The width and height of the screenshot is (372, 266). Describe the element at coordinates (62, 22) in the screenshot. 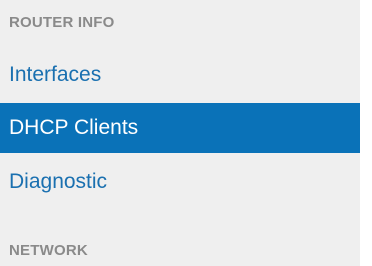

I see `section-header-router-info: ROUTER INFO` at that location.